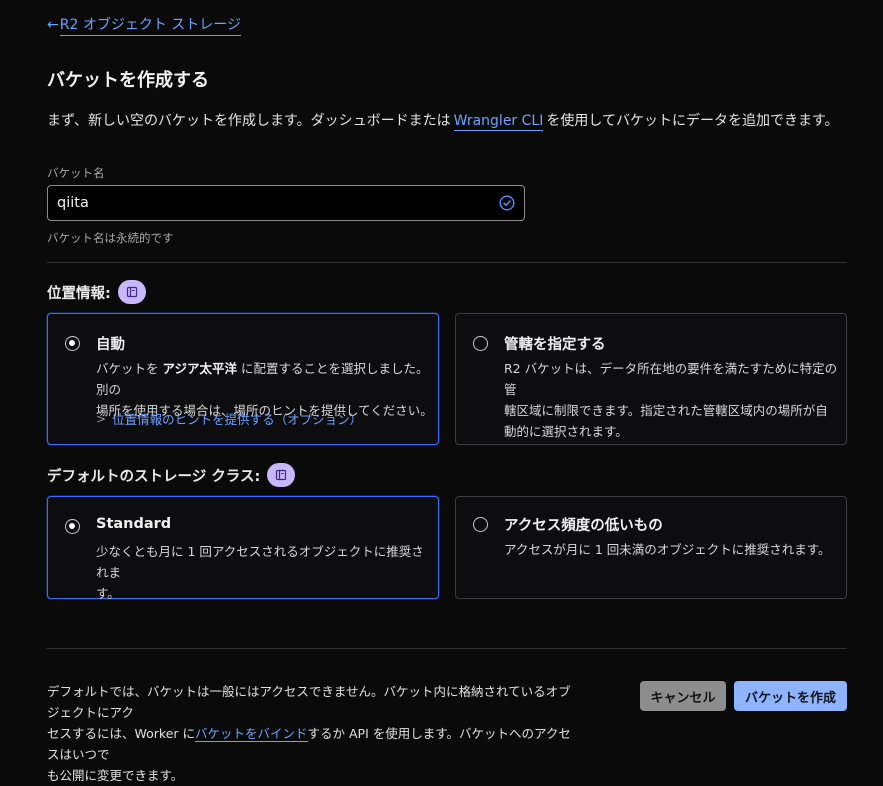 This screenshot has height=786, width=883. Describe the element at coordinates (790, 696) in the screenshot. I see `create-bucket-button: バケットを作成` at that location.